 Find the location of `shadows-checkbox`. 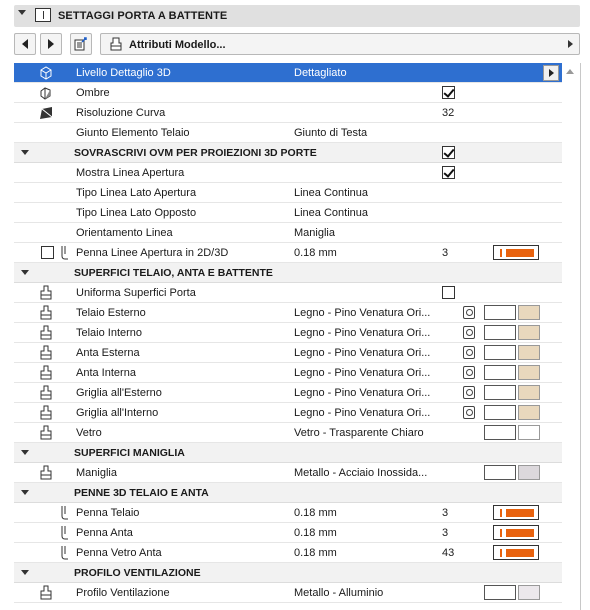

shadows-checkbox is located at coordinates (448, 92).